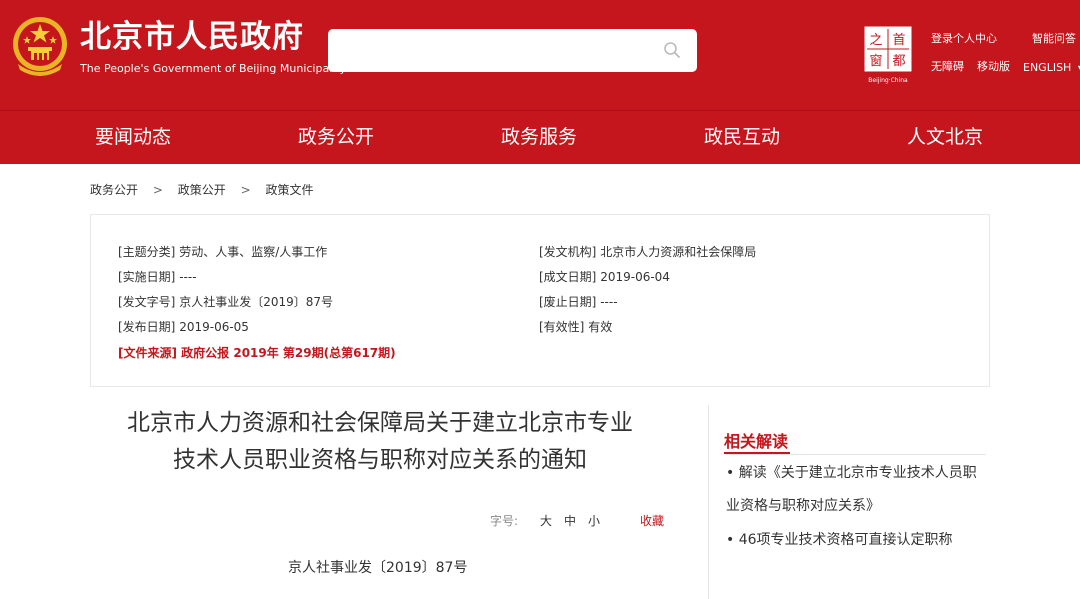 The height and width of the screenshot is (599, 1080). I want to click on meta-topic: [主题分类] 劳动、人事、监察/人事工作, so click(222, 251).